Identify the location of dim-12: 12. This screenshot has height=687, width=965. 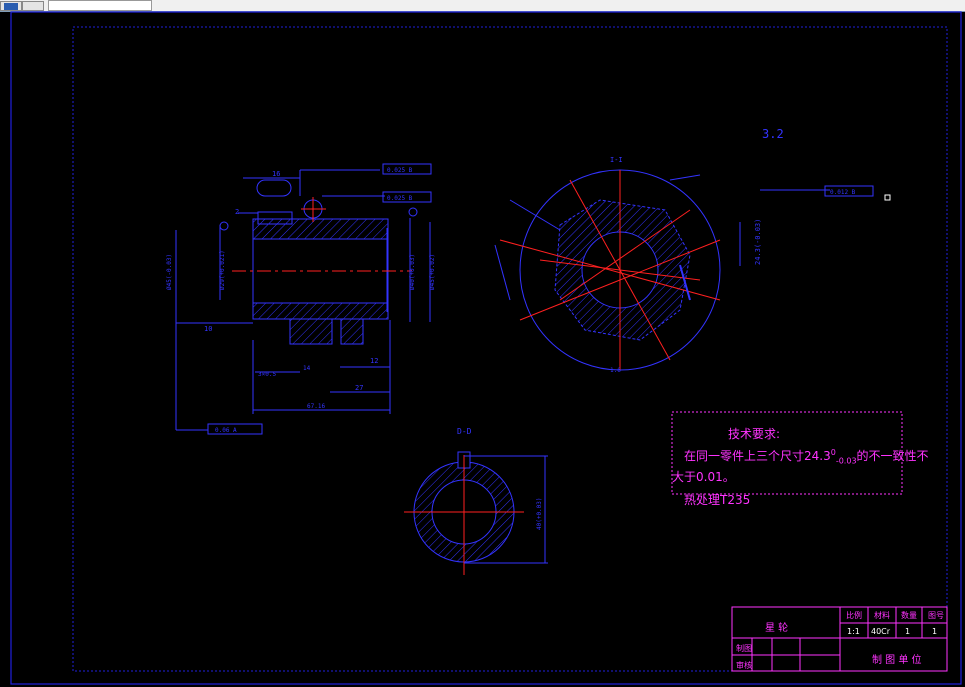
(374, 361).